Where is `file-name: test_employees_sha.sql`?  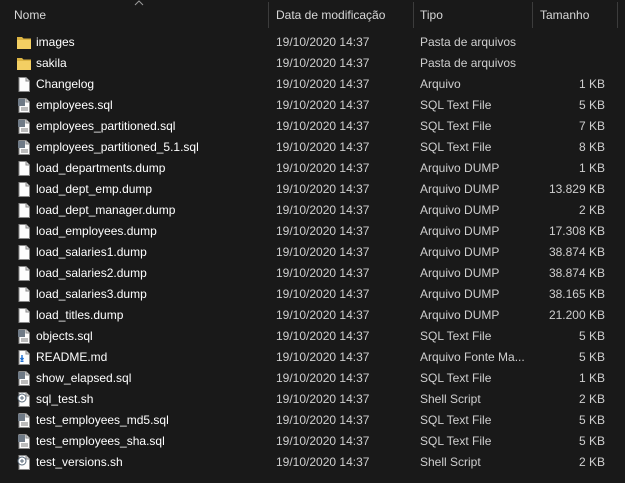
file-name: test_employees_sha.sql is located at coordinates (100, 441).